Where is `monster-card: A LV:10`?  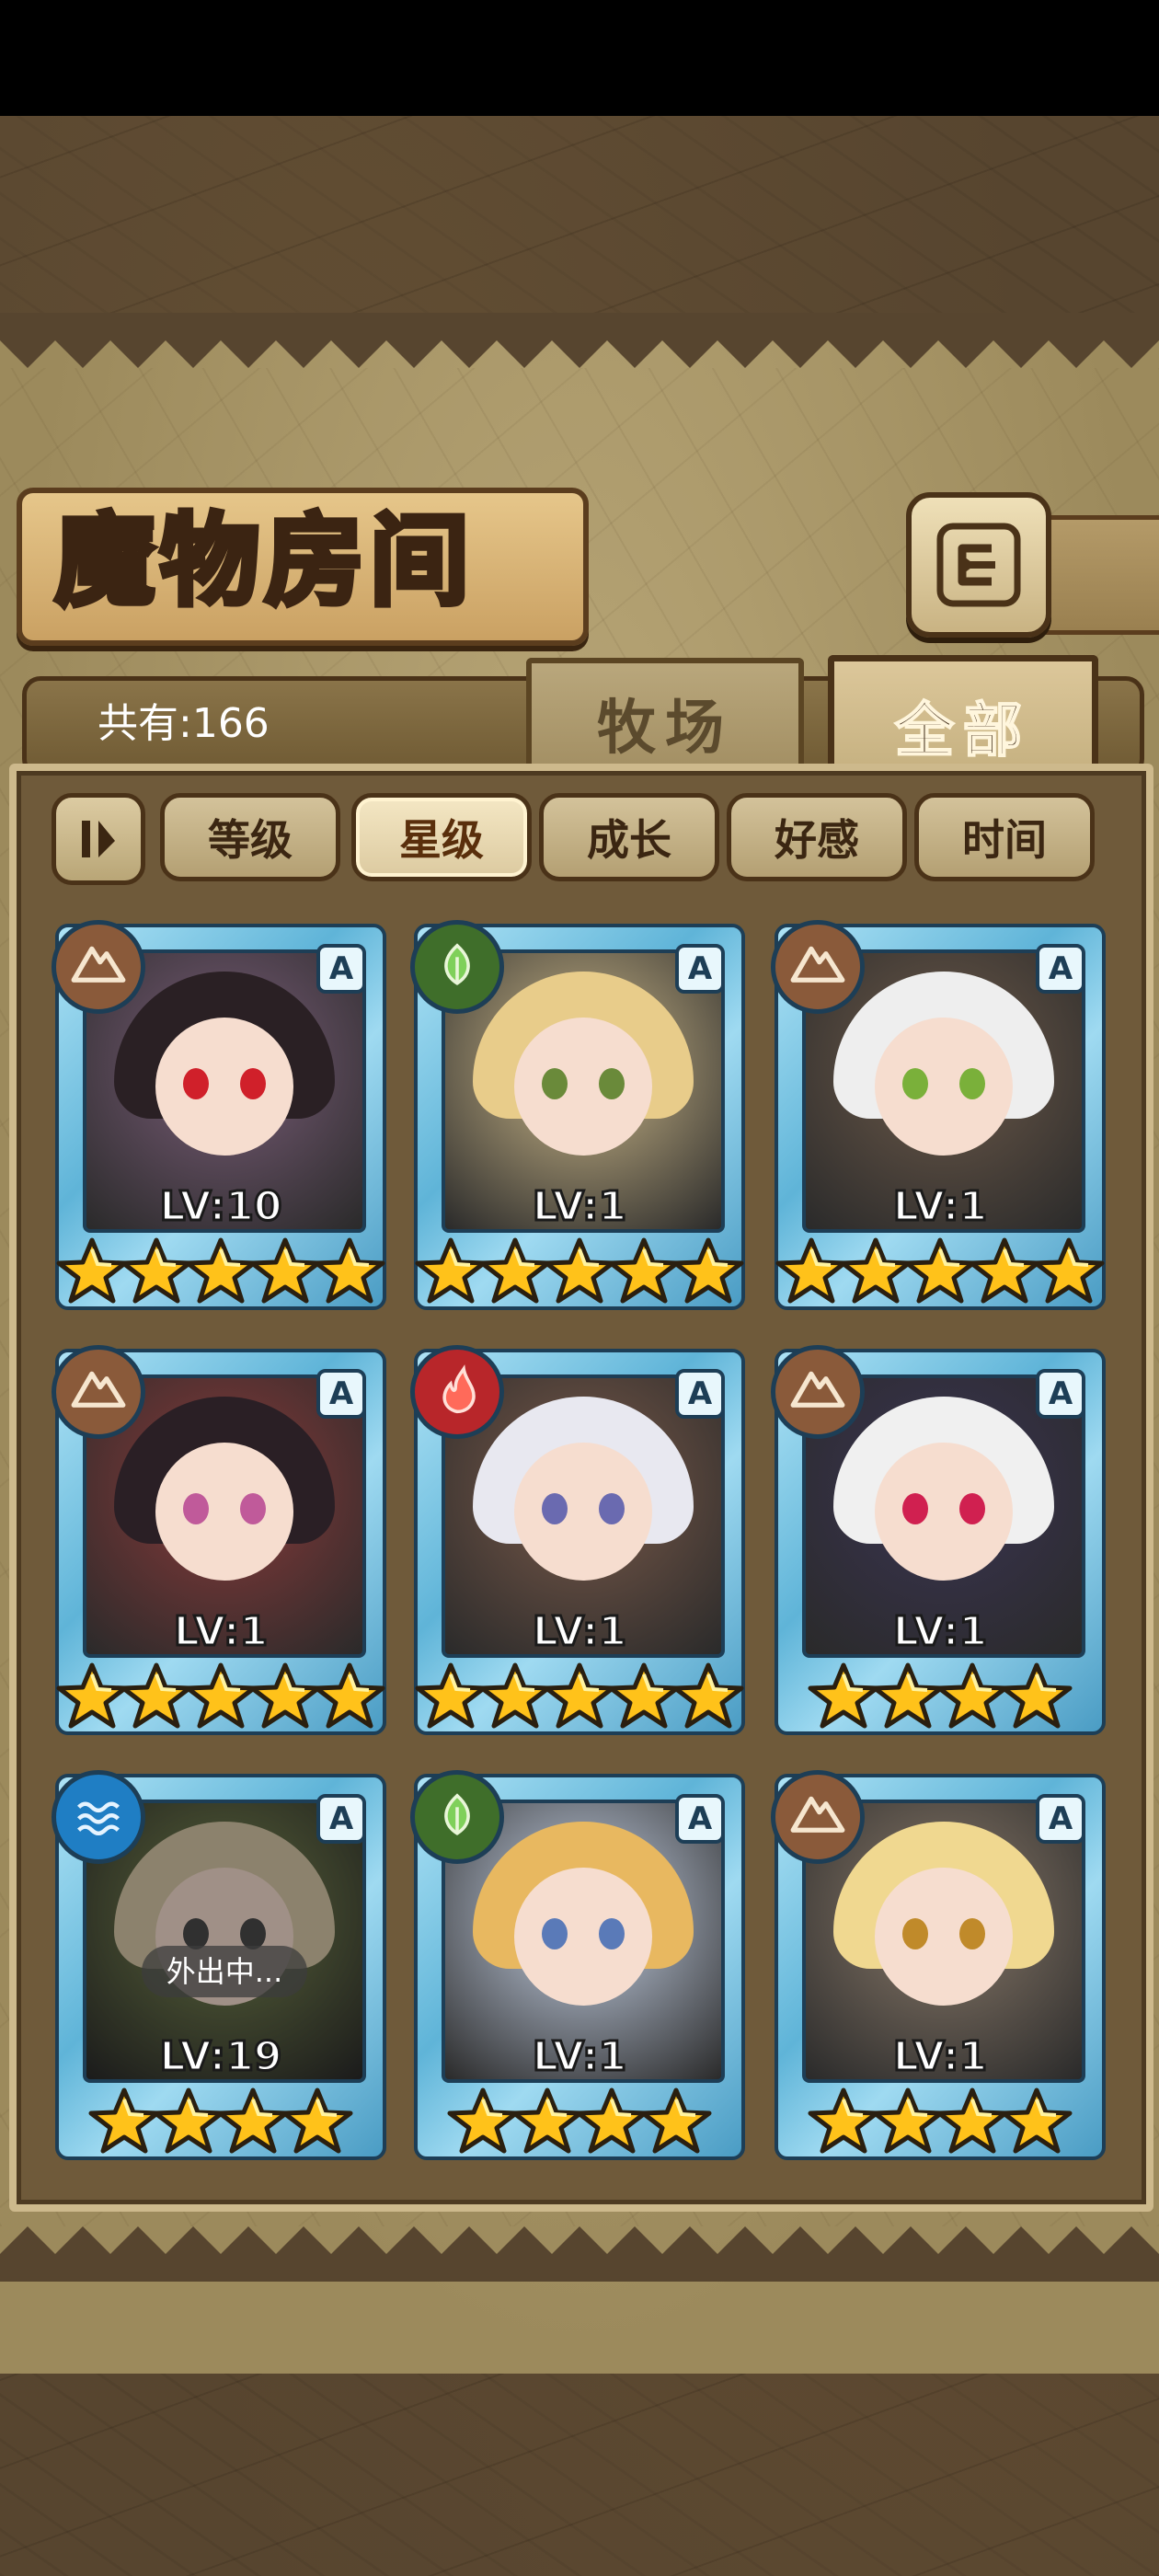
monster-card: A LV:10 is located at coordinates (219, 1119).